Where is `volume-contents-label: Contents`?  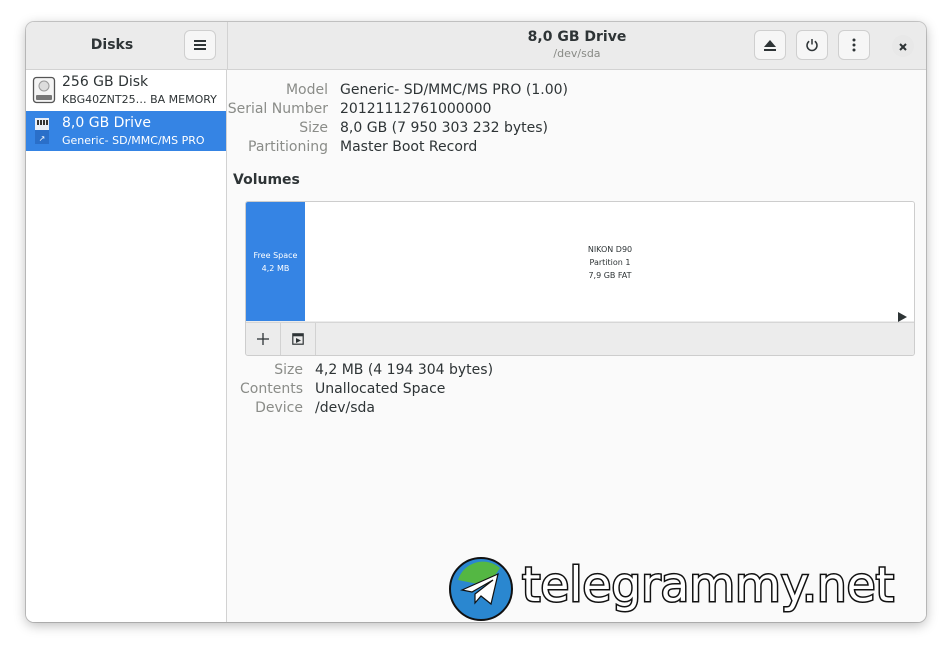 volume-contents-label: Contents is located at coordinates (271, 389).